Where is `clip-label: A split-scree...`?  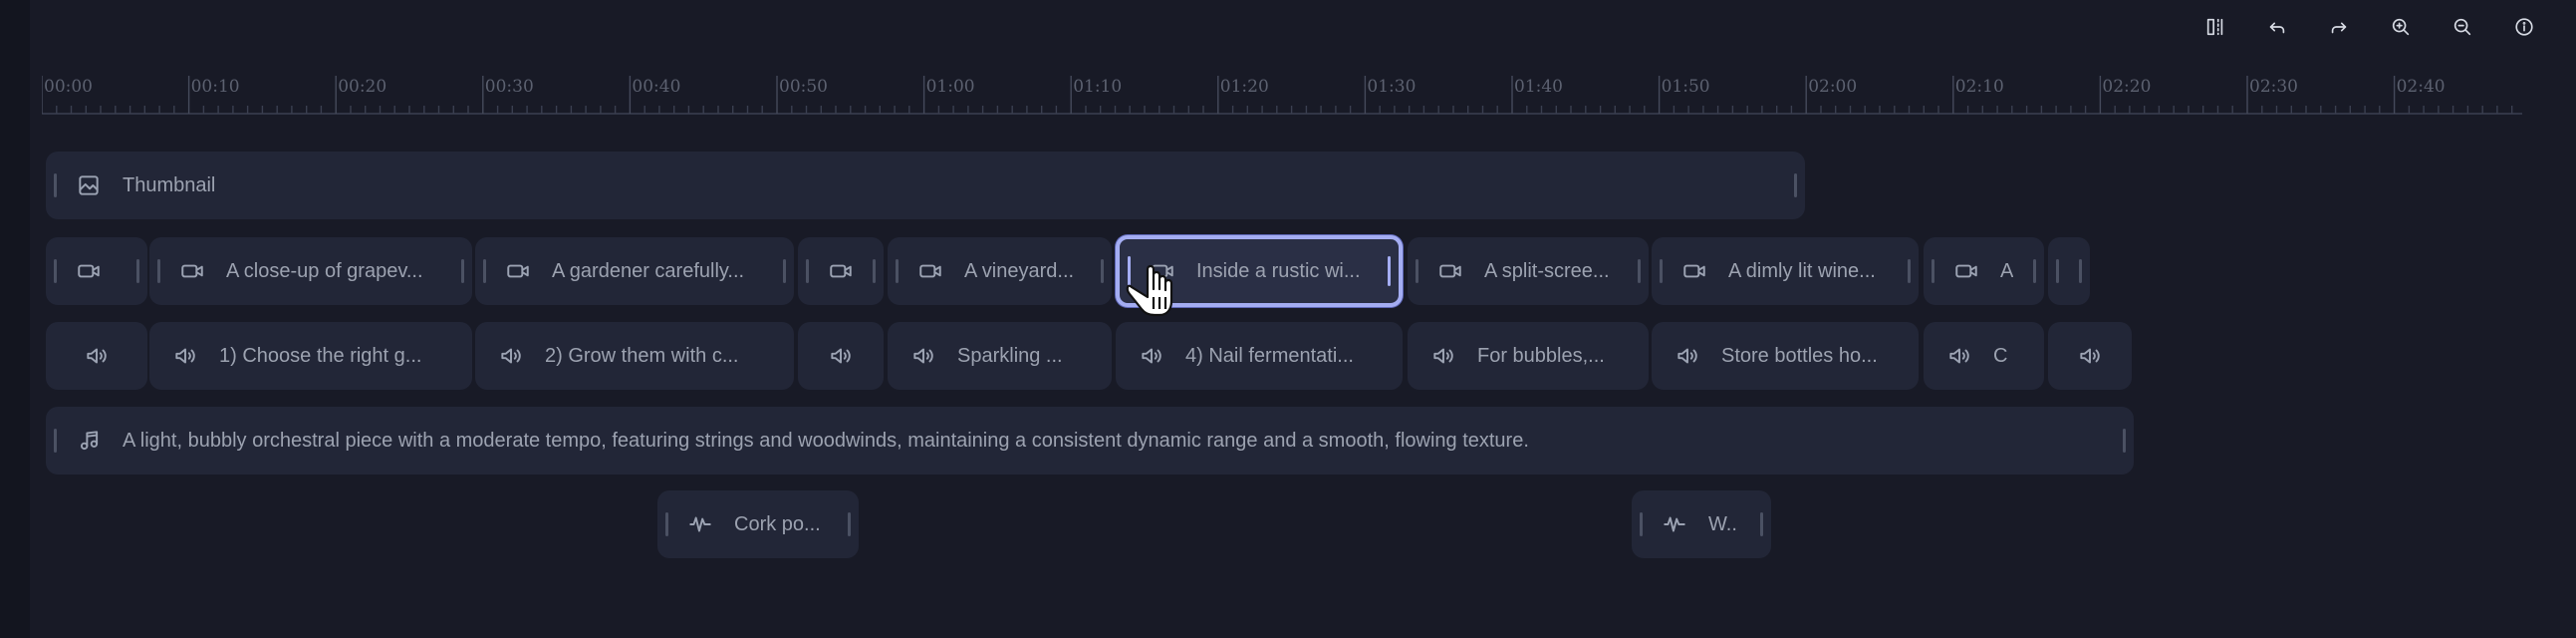 clip-label: A split-scree... is located at coordinates (1547, 270).